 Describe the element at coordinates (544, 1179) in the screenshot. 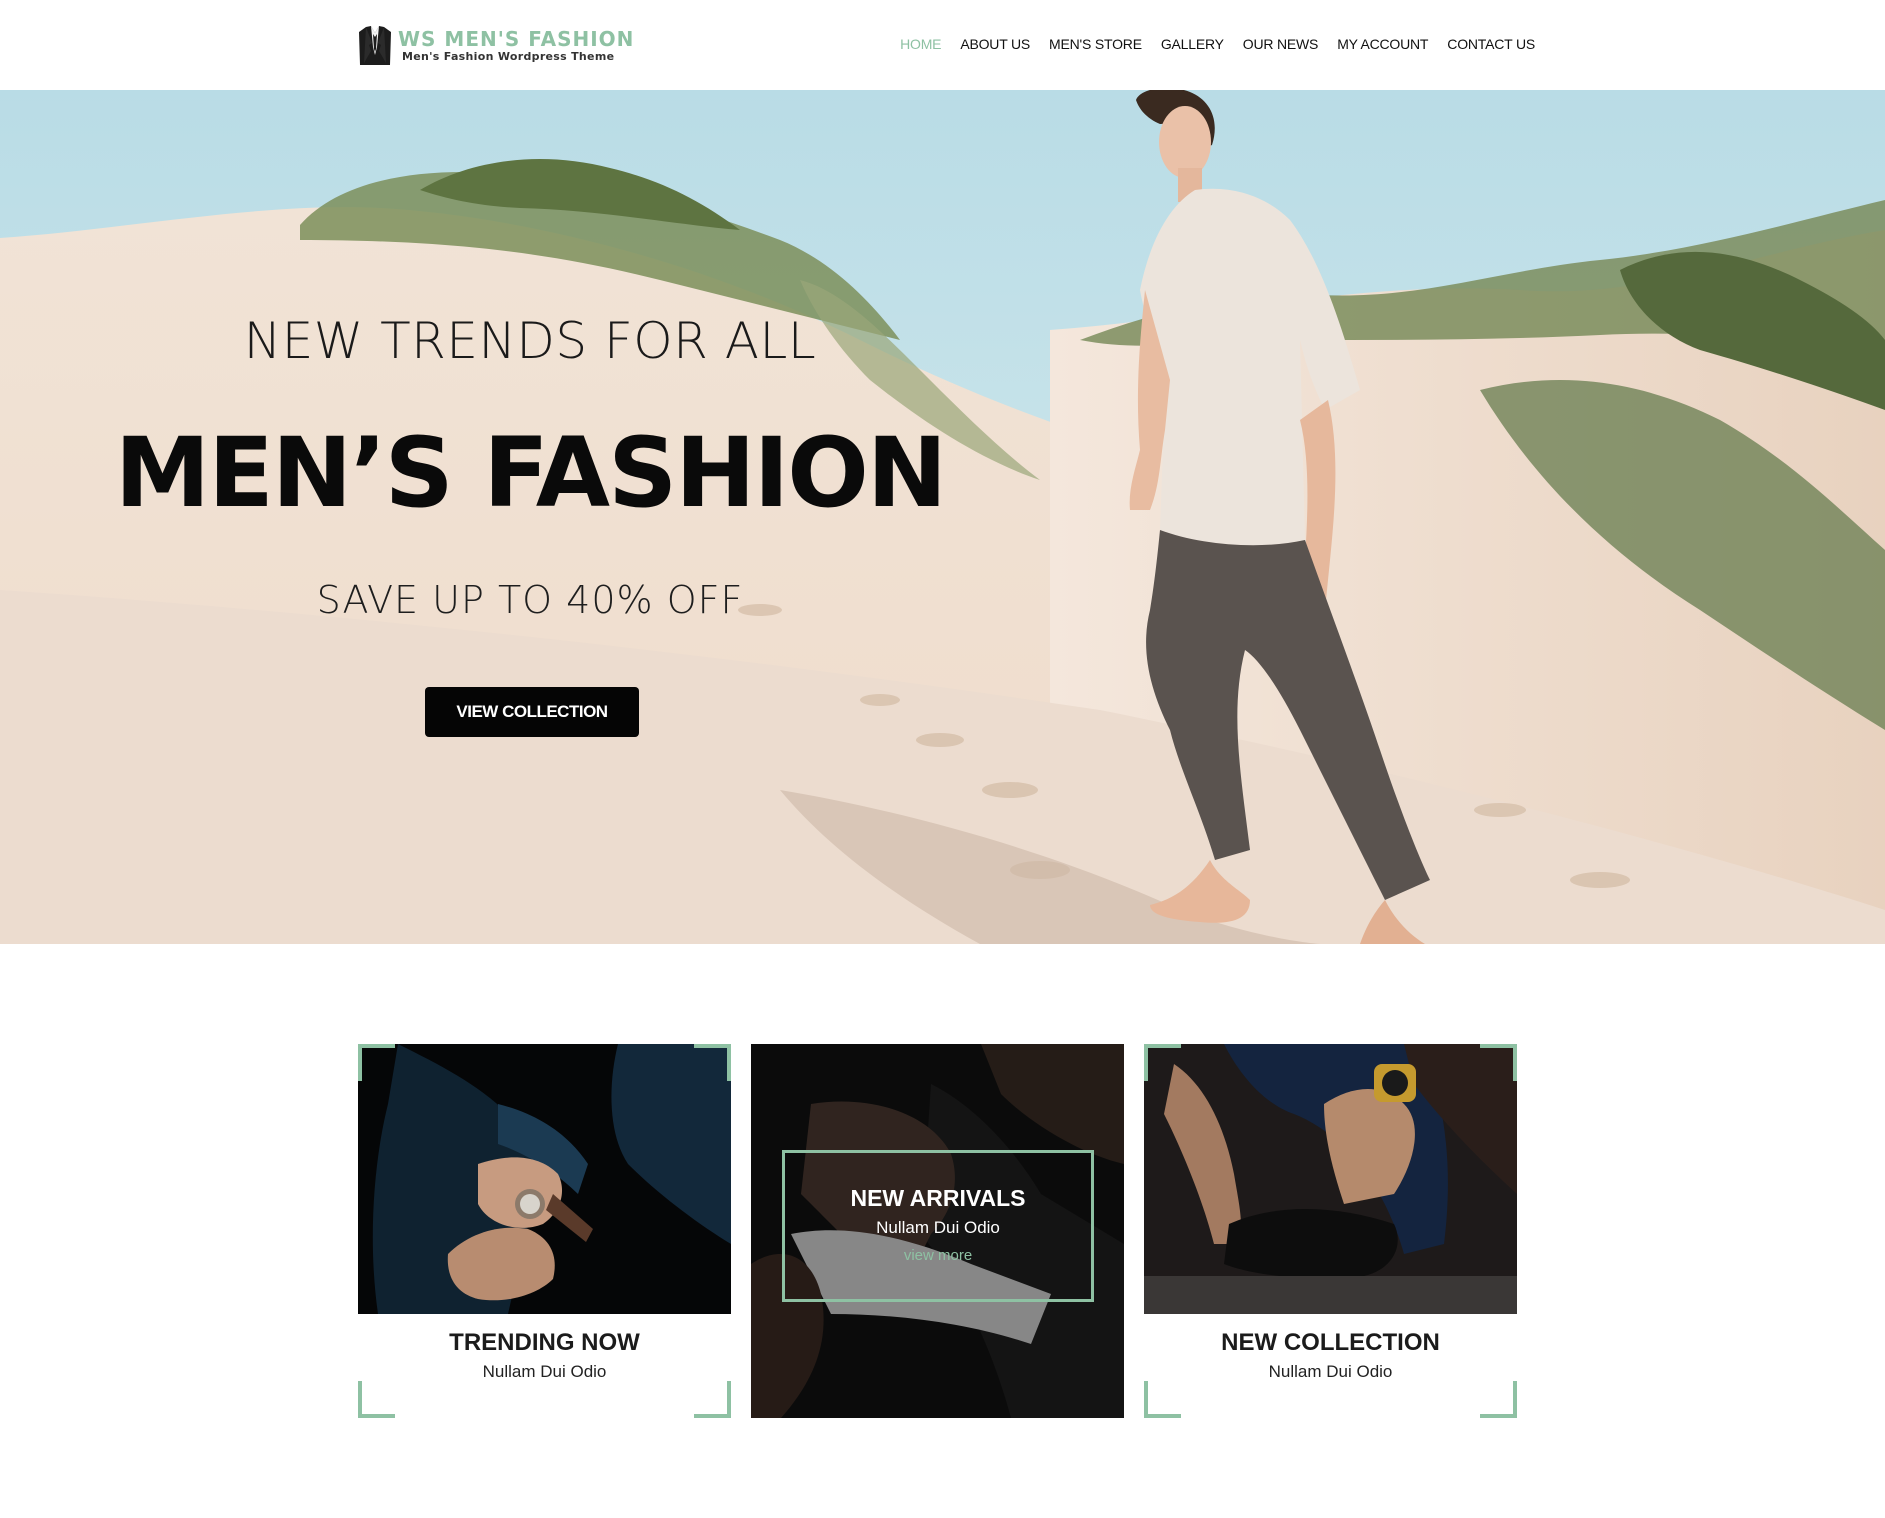

I see `card-image-watch-suit` at that location.